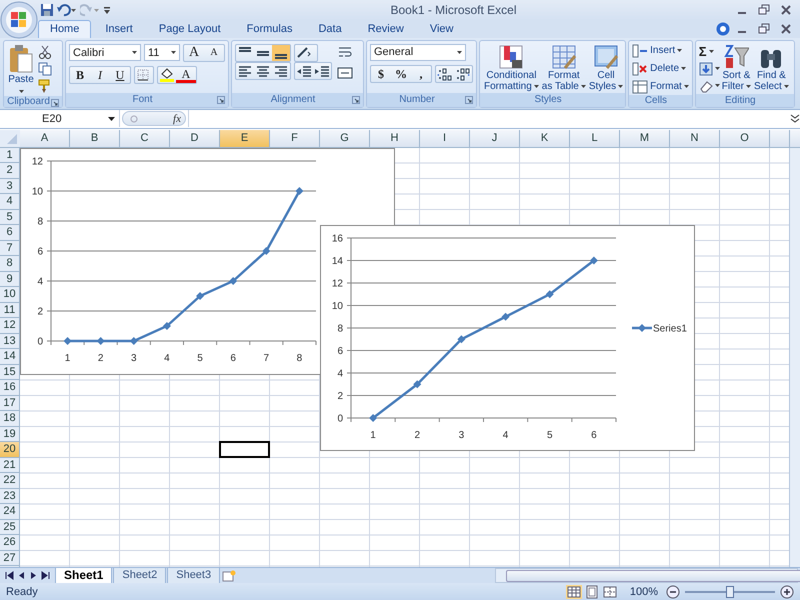 Image resolution: width=800 pixels, height=600 pixels. I want to click on insert-function-button: fx, so click(177, 118).